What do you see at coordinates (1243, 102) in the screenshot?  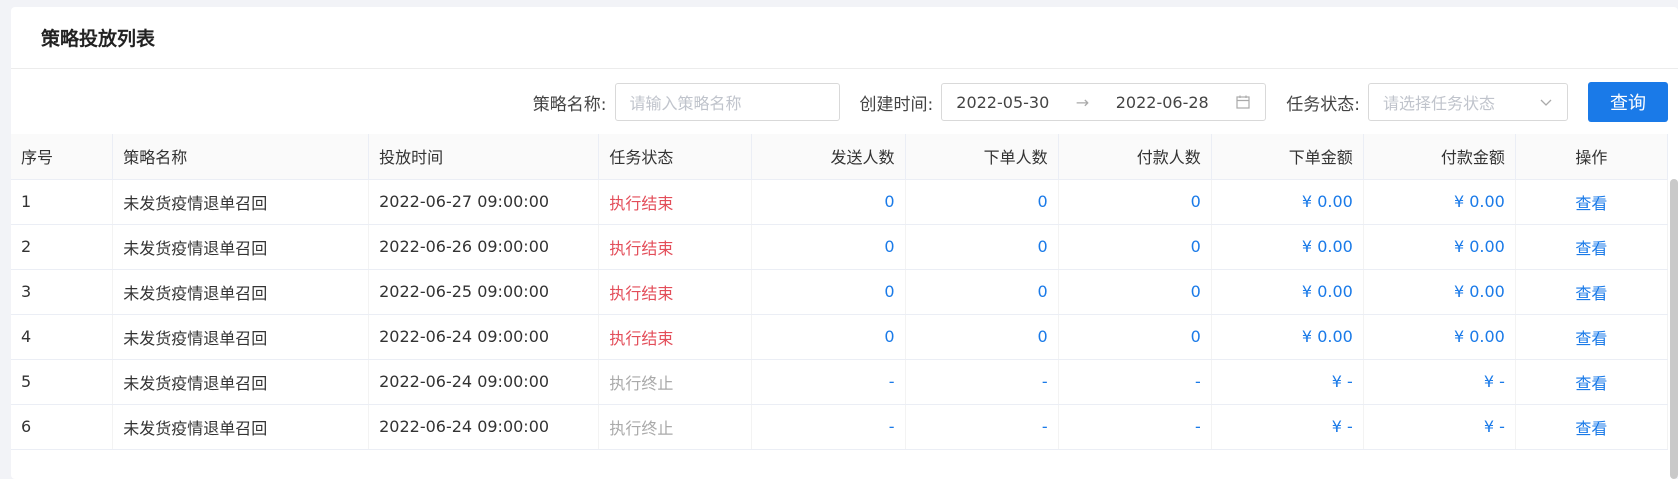 I see `calendar-icon` at bounding box center [1243, 102].